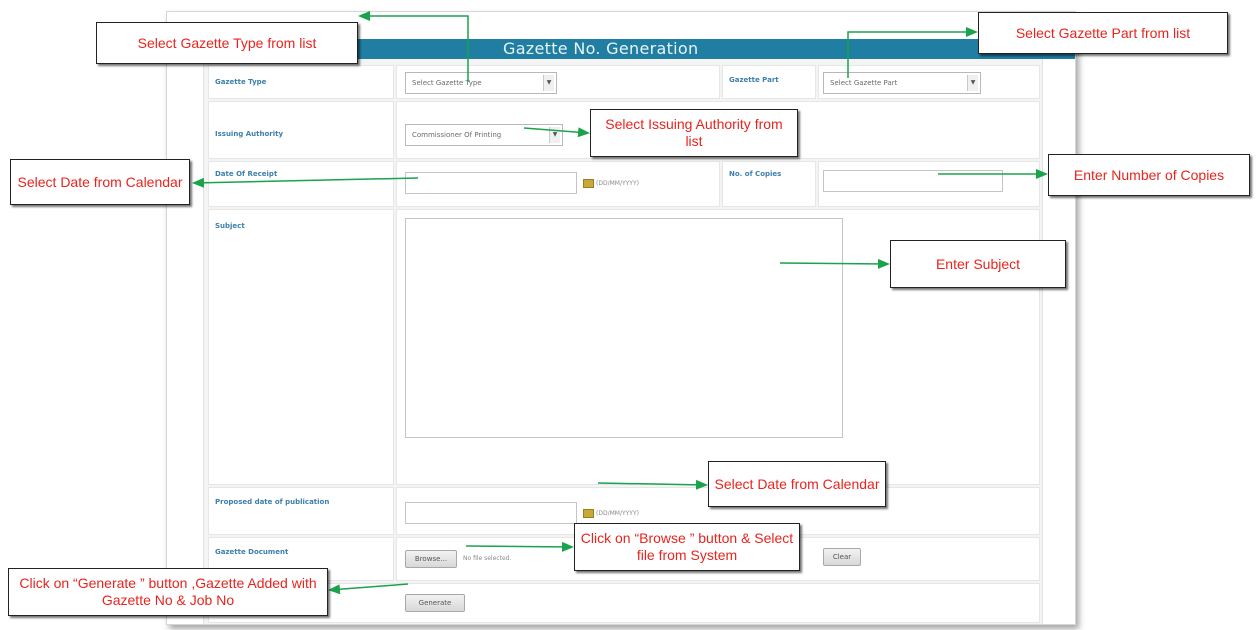 The width and height of the screenshot is (1256, 630). I want to click on gazette-part-select: Select Gazette Part ▼, so click(902, 83).